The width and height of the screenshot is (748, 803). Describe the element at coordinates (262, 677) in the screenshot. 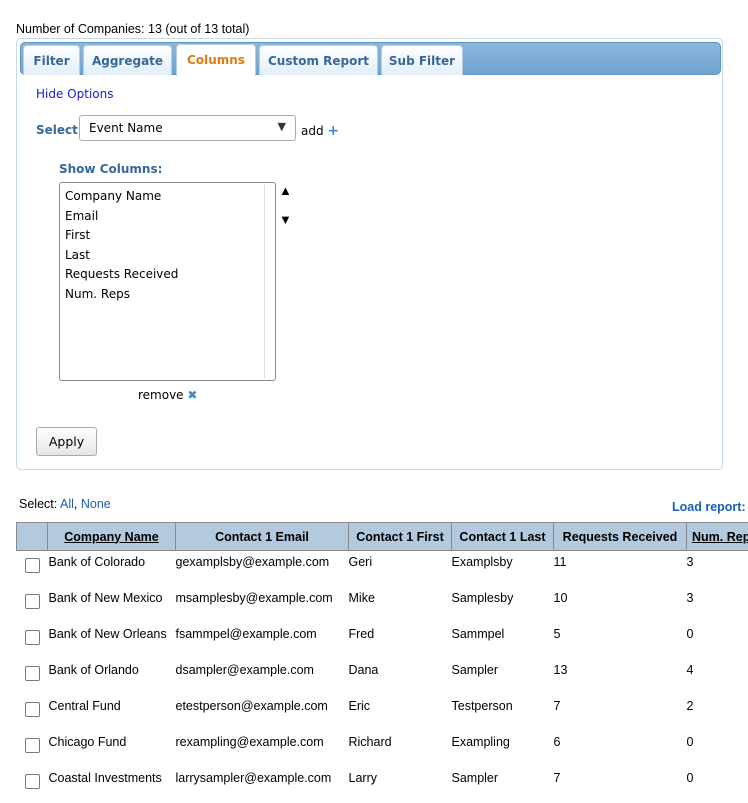

I see `cell-email: dsampler@example.com` at that location.